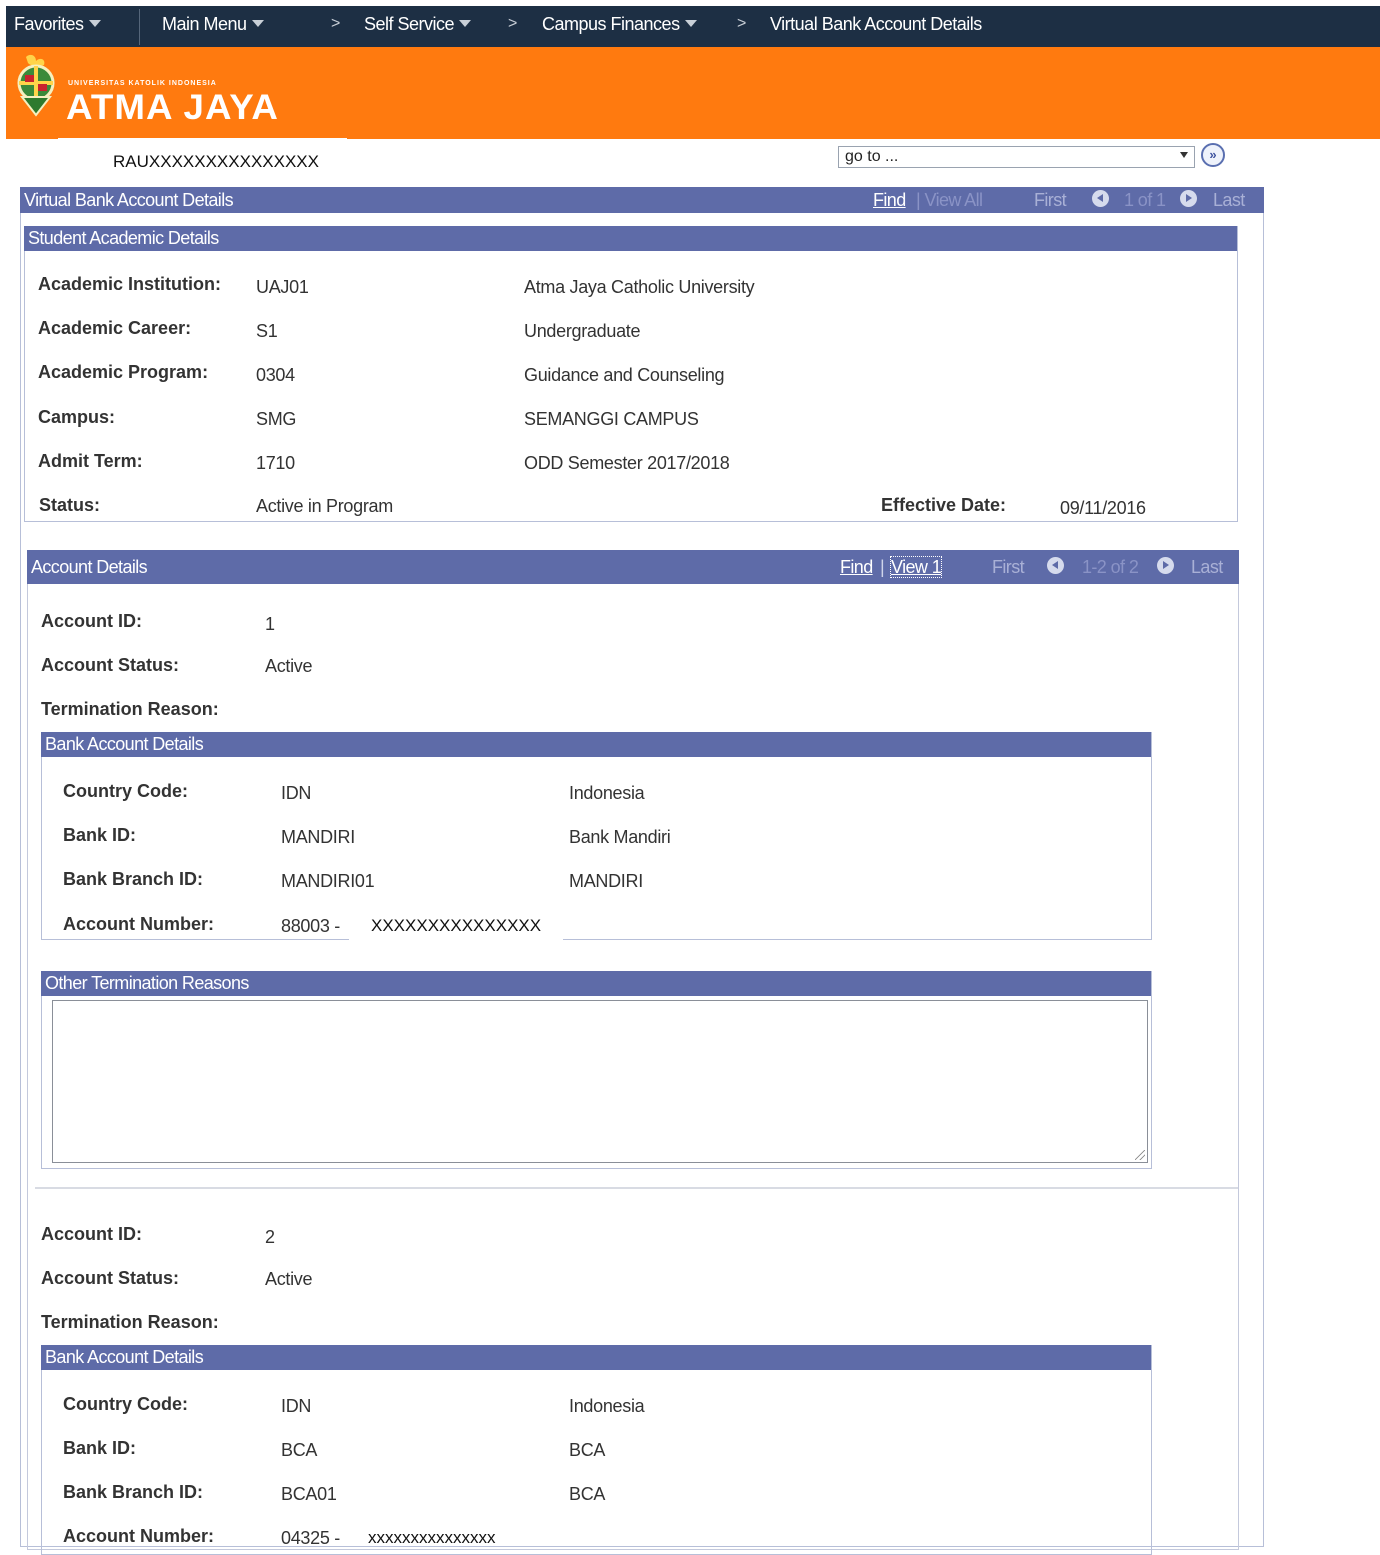 This screenshot has width=1380, height=1555. What do you see at coordinates (89, 567) in the screenshot?
I see `account-details-title: Account Details` at bounding box center [89, 567].